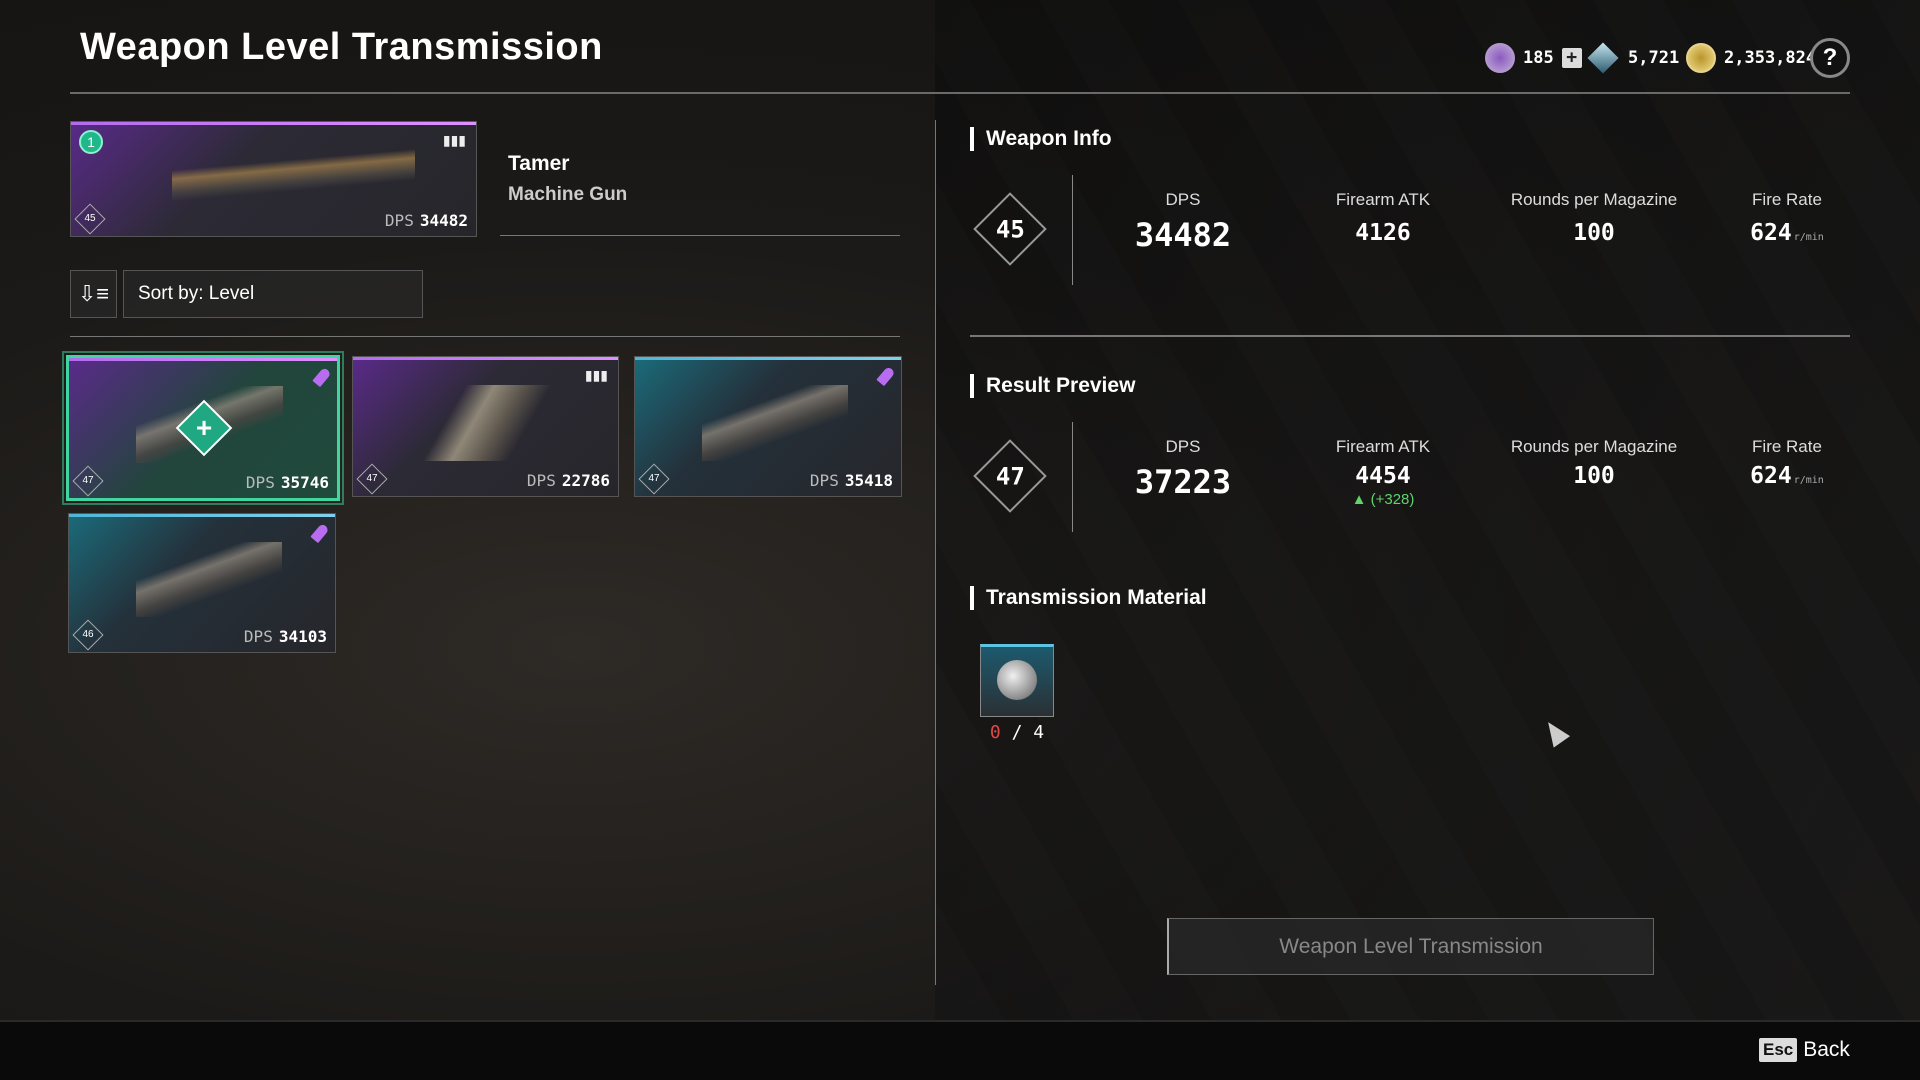  What do you see at coordinates (485, 336) in the screenshot?
I see `list-divider` at bounding box center [485, 336].